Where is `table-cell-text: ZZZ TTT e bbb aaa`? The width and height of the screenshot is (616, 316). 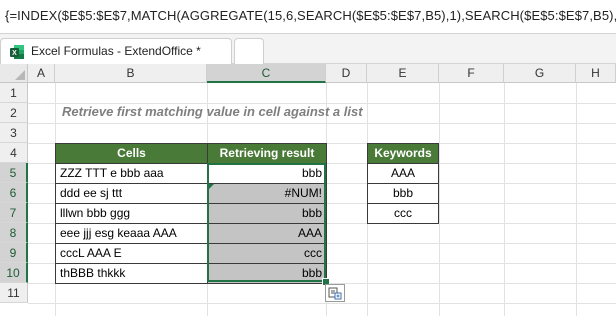
table-cell-text: ZZZ TTT e bbb aaa is located at coordinates (131, 173).